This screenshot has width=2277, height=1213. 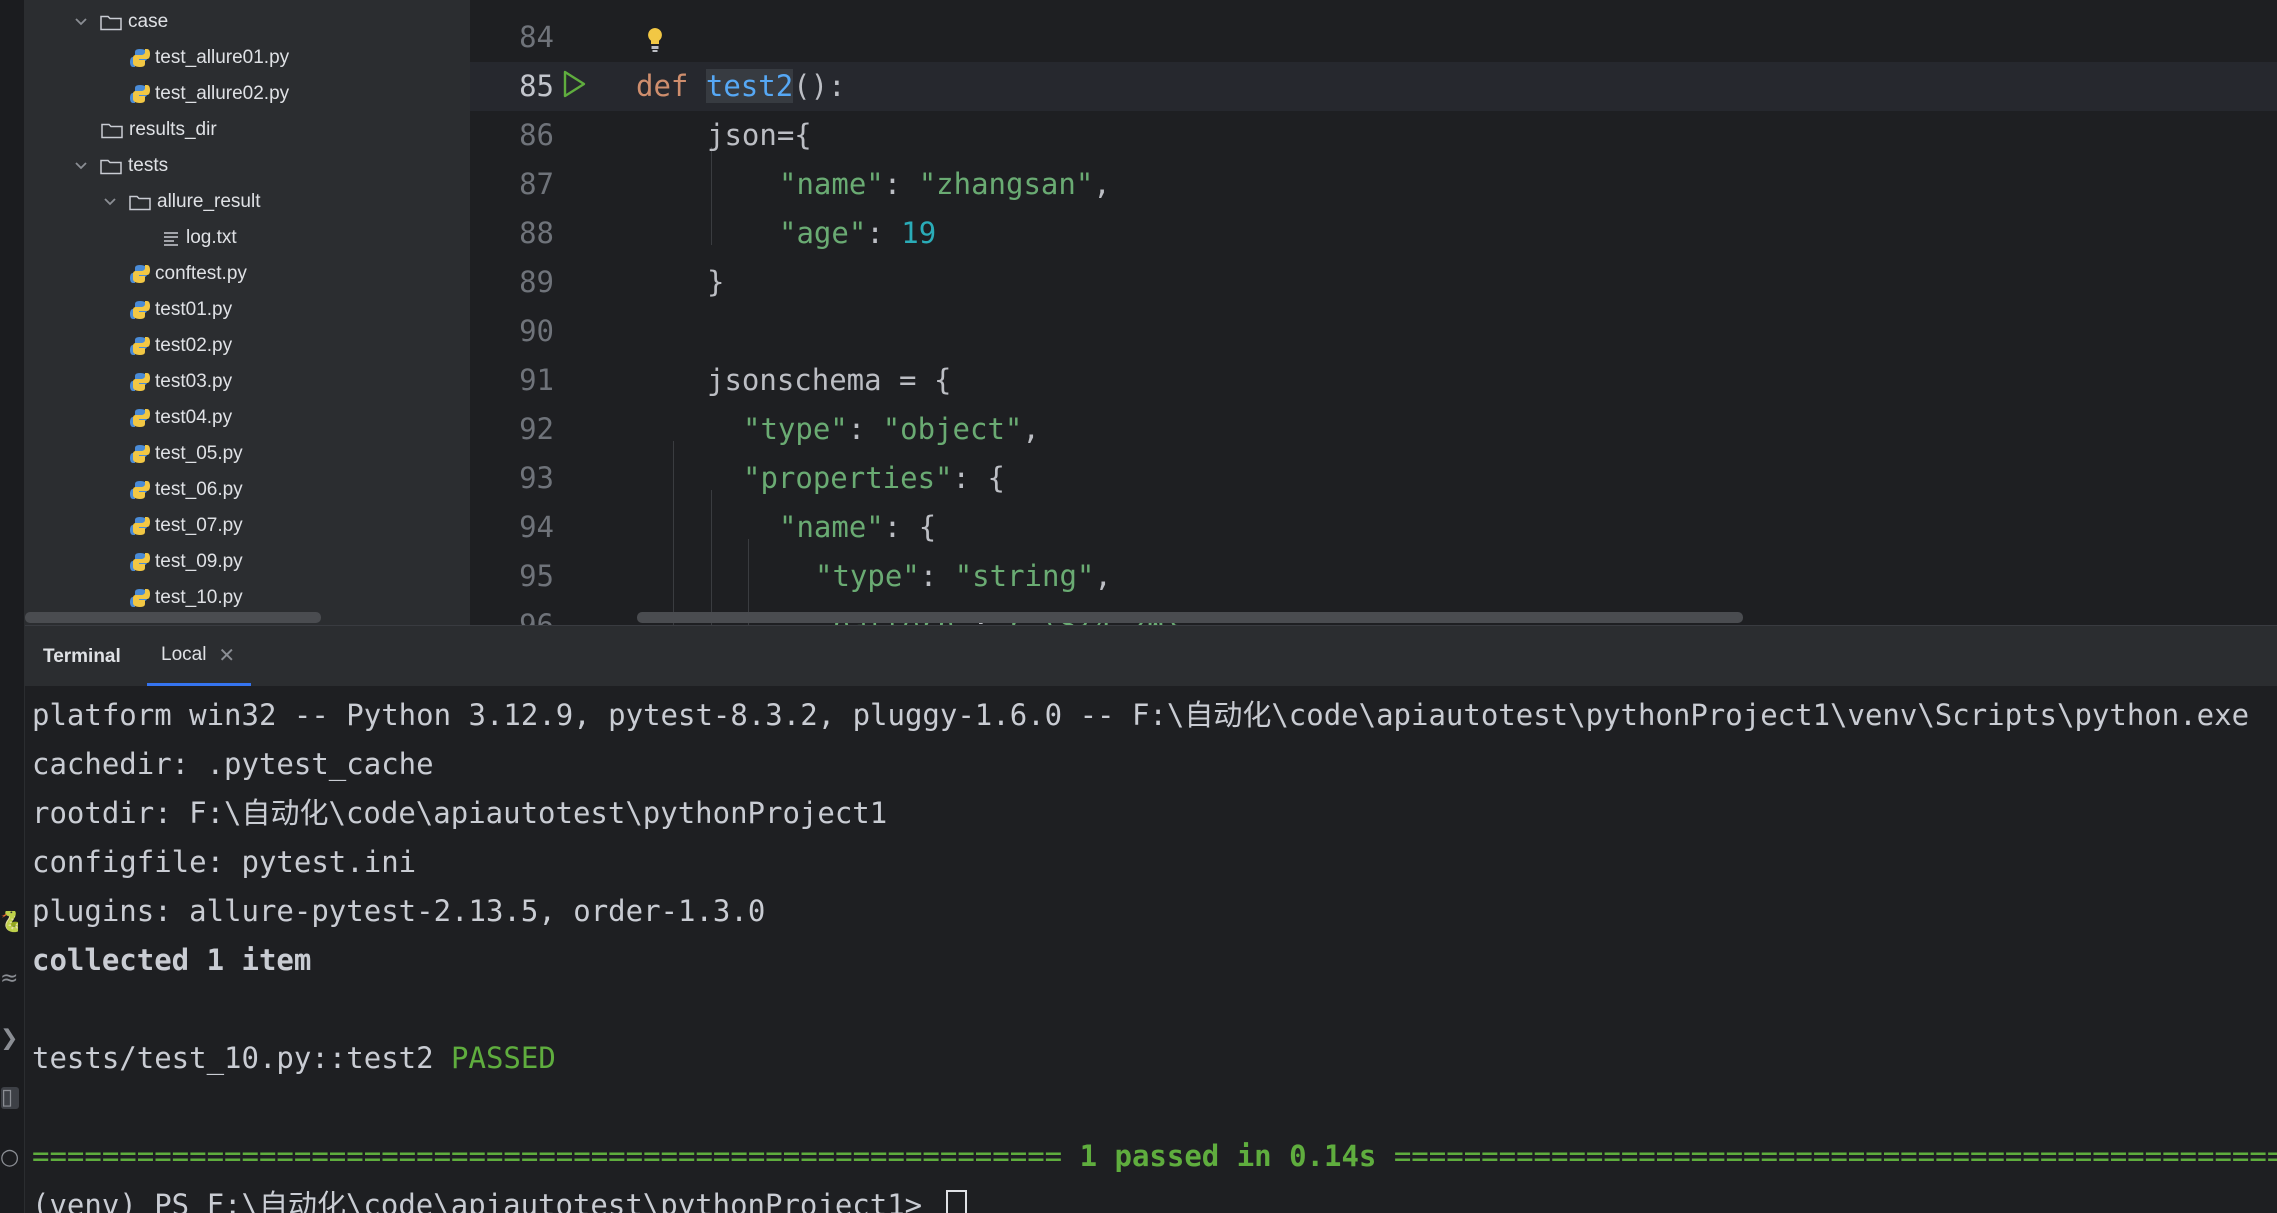 I want to click on tree-file-test-allure01: test_allure01.py, so click(x=209, y=58).